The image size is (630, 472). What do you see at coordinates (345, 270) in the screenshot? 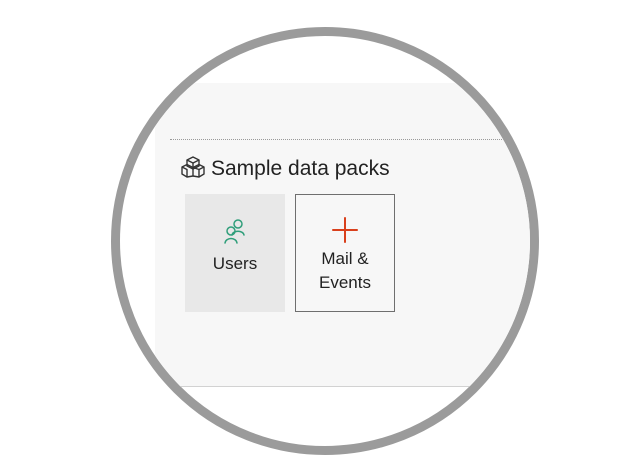
I see `mail-events-pack-label: Mail & Events` at bounding box center [345, 270].